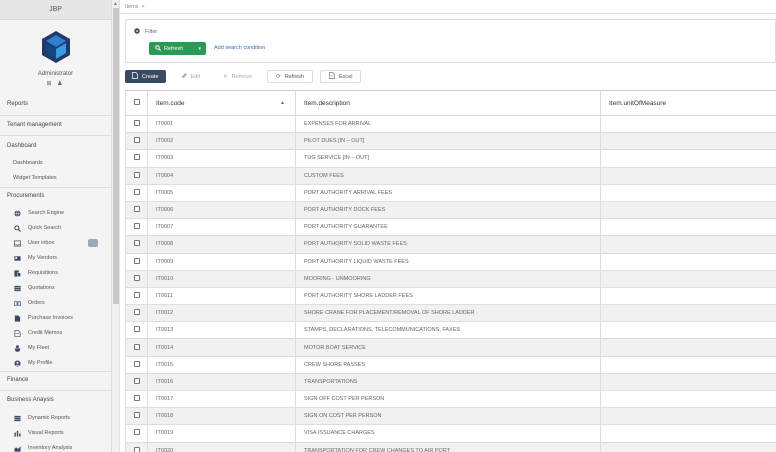  What do you see at coordinates (21, 146) in the screenshot?
I see `sidebar-section-dashboard: Dashboard` at bounding box center [21, 146].